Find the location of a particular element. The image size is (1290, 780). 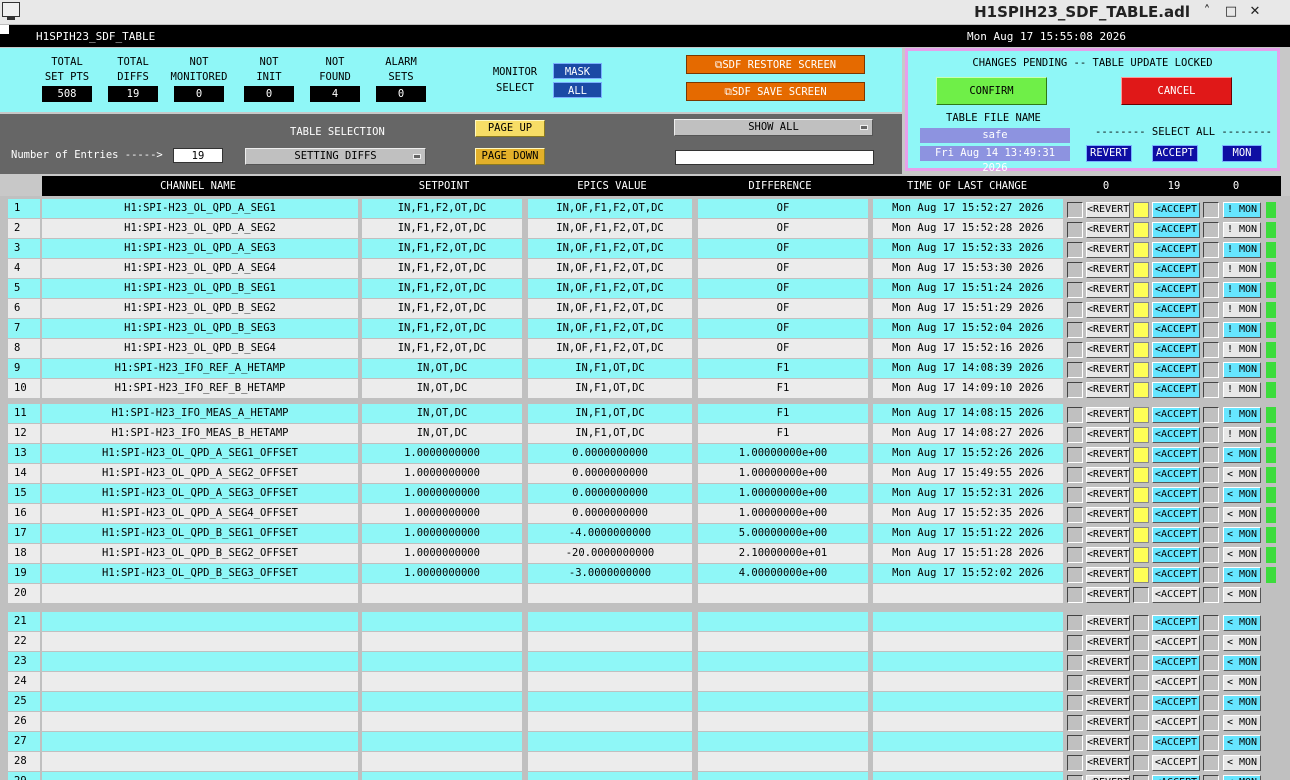

sdf-restore-button: ⧉SDF RESTORE SCREEN is located at coordinates (775, 64).